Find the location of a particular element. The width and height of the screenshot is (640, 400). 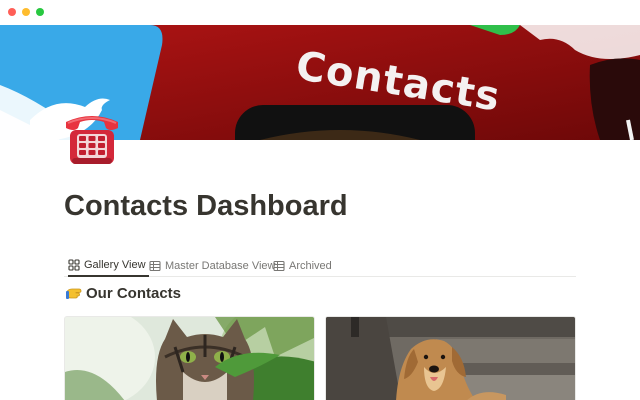

tab-label: Master Database View is located at coordinates (220, 266).